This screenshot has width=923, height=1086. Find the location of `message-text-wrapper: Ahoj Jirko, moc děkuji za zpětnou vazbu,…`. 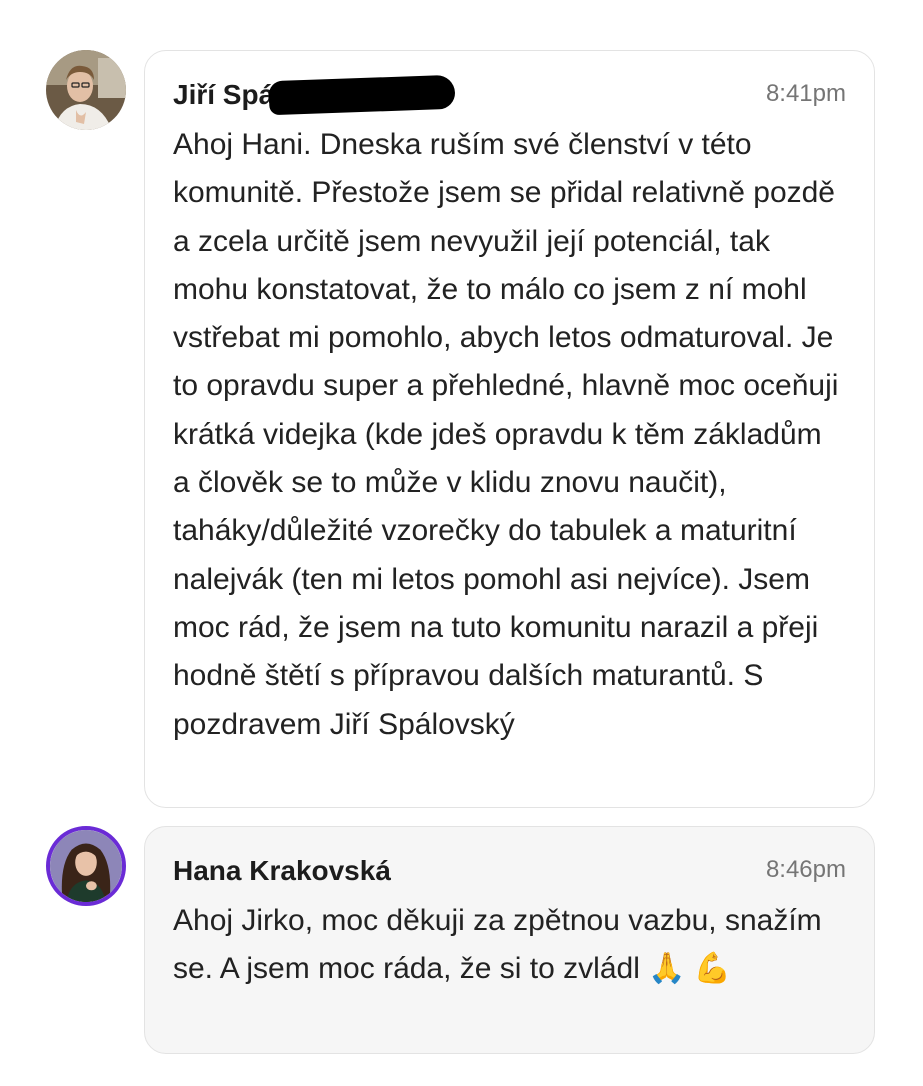

message-text-wrapper: Ahoj Jirko, moc děkuji za zpětnou vazbu,… is located at coordinates (509, 945).